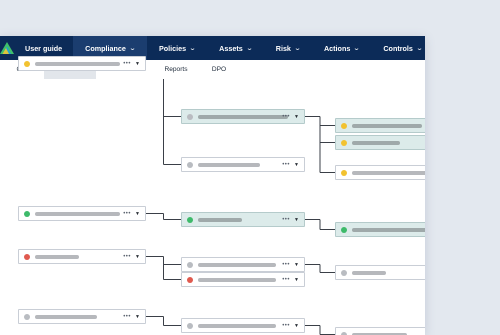 The image size is (500, 335). What do you see at coordinates (219, 69) in the screenshot?
I see `tab-dpo: DPO` at bounding box center [219, 69].